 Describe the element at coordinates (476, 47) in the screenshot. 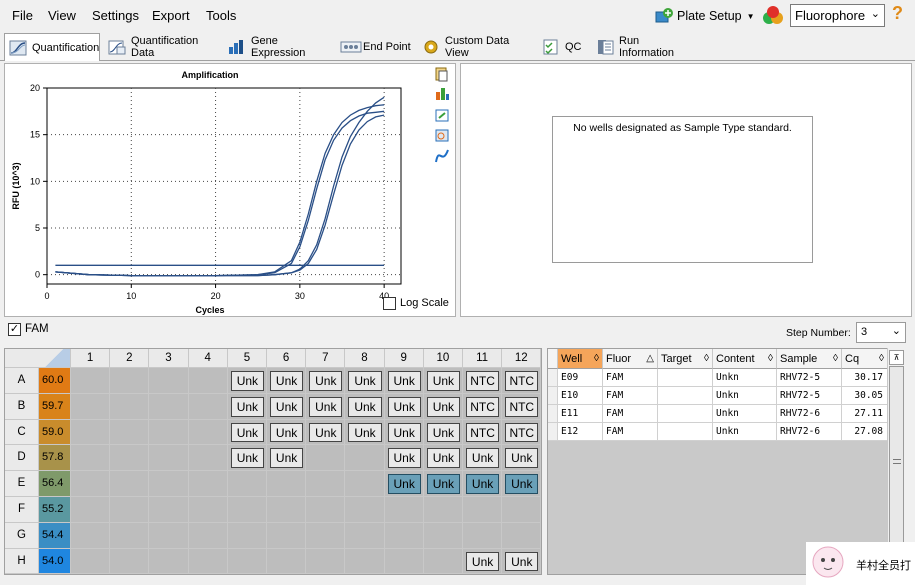

I see `tab-custom-data-view: Custom Data View` at that location.